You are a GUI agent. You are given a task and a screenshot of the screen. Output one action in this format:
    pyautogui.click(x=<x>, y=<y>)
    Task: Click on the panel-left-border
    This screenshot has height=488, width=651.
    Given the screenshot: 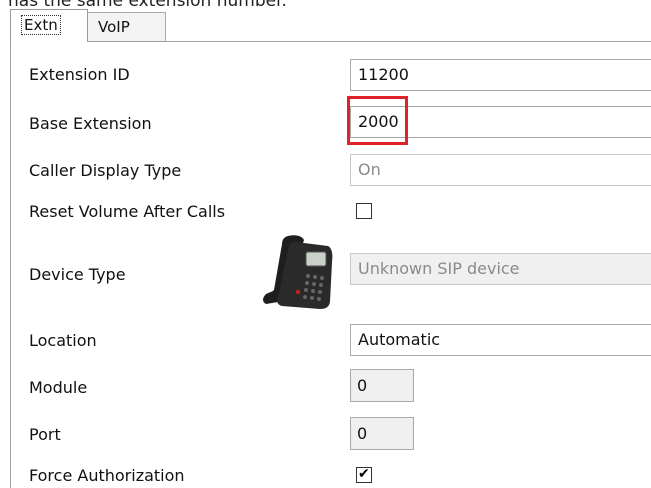 What is the action you would take?
    pyautogui.click(x=10, y=264)
    